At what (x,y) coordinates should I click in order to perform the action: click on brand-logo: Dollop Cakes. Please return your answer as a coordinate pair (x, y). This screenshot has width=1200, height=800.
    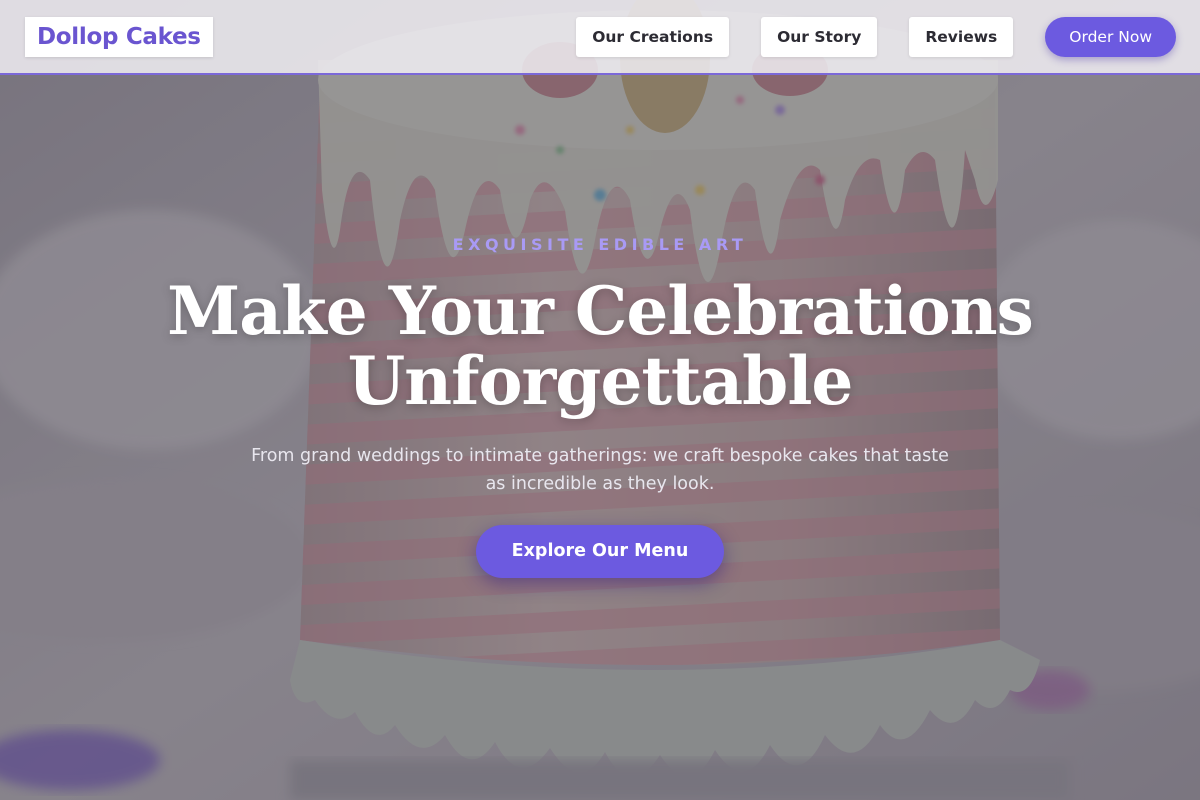
    Looking at the image, I should click on (119, 37).